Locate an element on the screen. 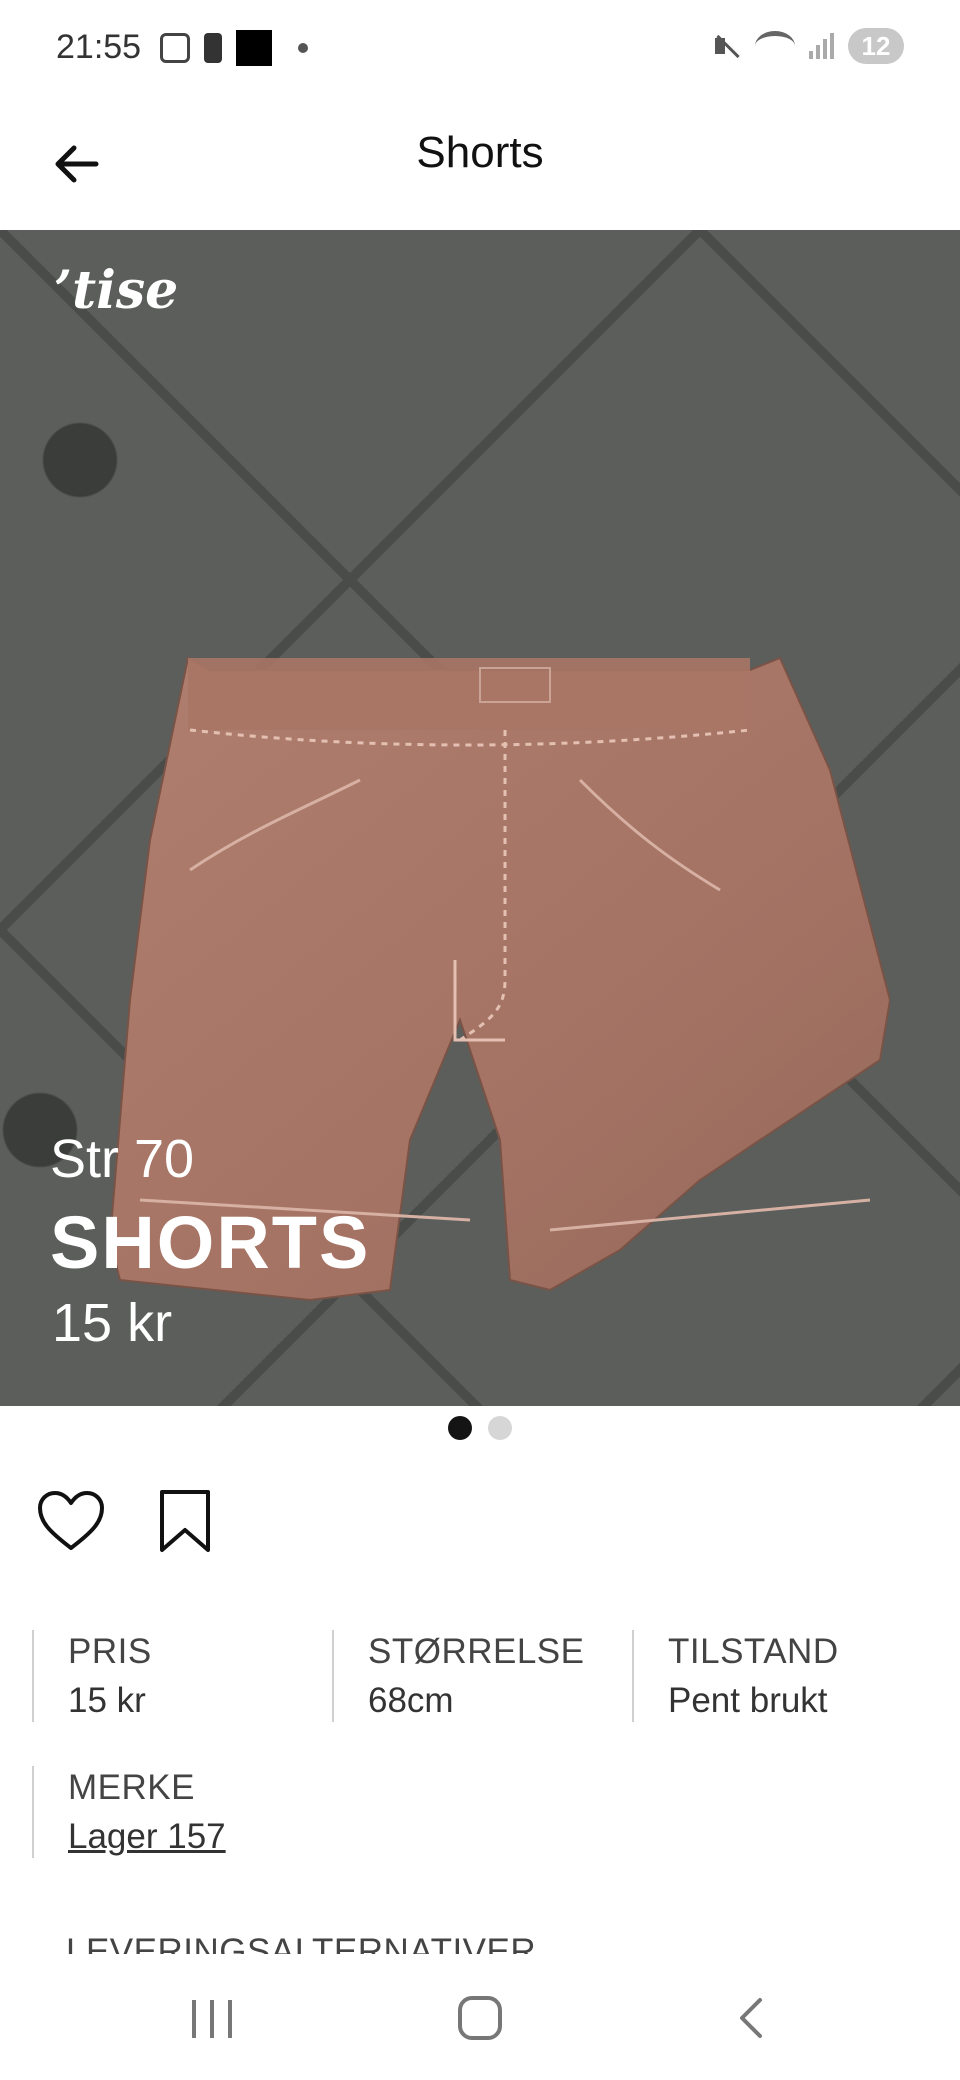 The image size is (960, 2080). alert-icon is located at coordinates (213, 48).